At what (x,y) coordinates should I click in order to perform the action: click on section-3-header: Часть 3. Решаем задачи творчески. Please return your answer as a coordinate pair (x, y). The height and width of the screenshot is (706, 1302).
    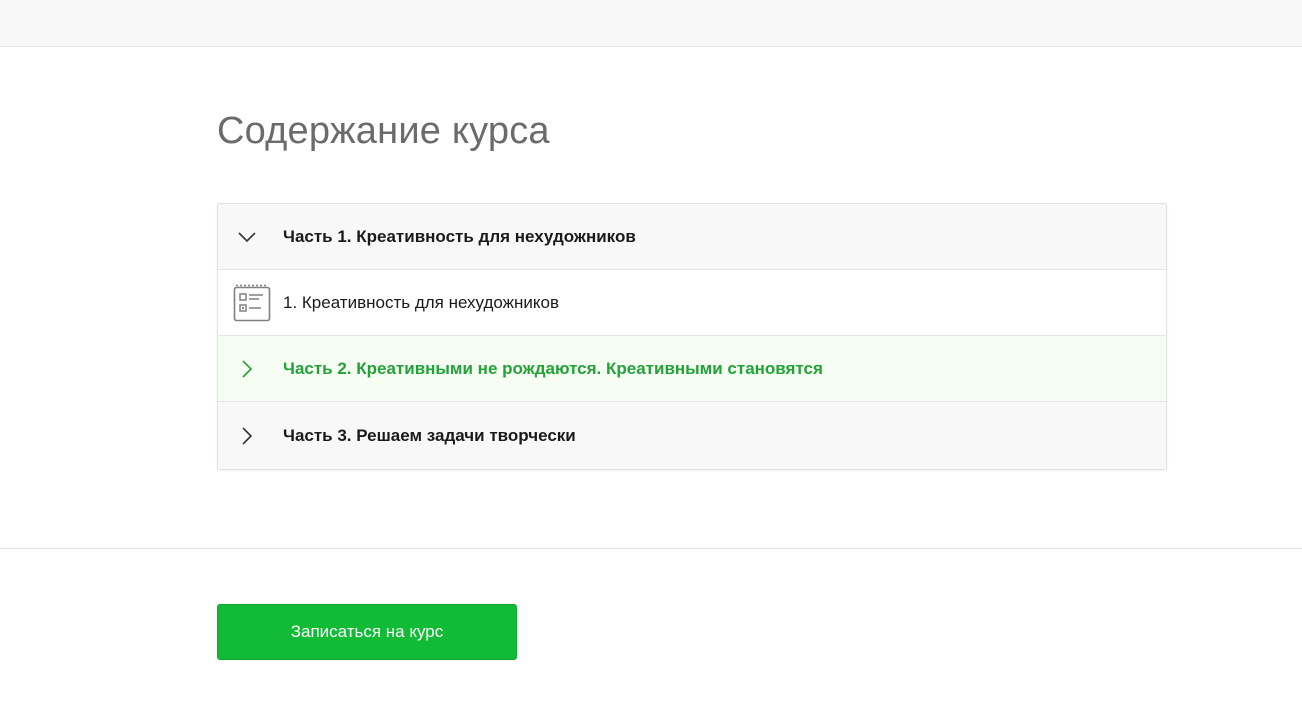
    Looking at the image, I should click on (692, 435).